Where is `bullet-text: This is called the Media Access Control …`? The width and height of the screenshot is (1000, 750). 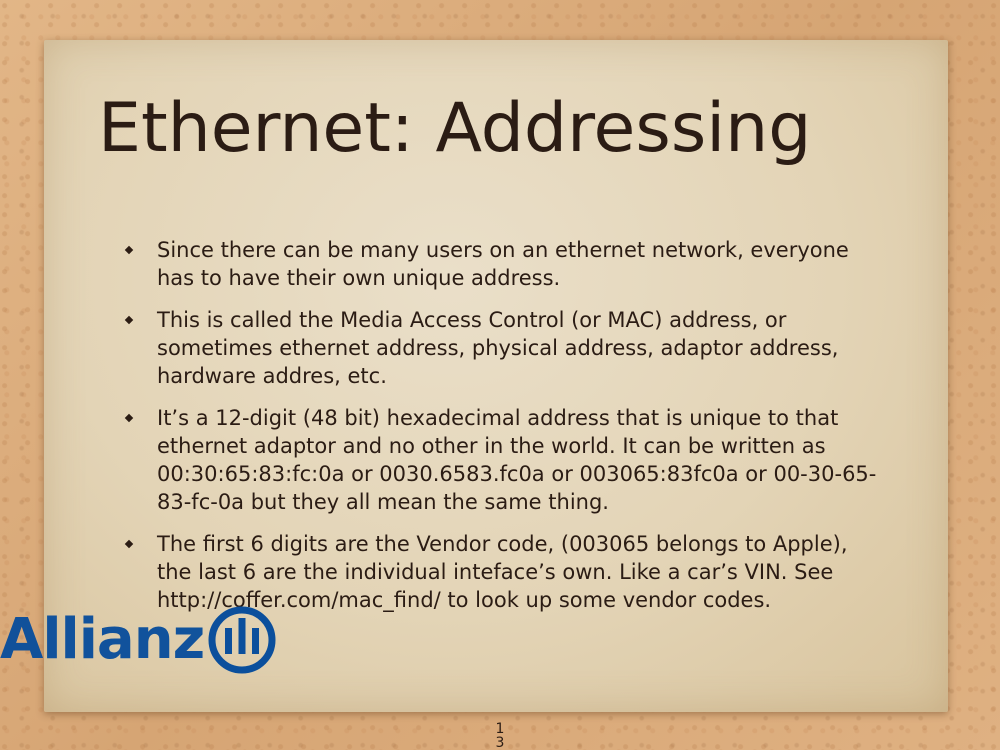 bullet-text: This is called the Media Access Control … is located at coordinates (498, 348).